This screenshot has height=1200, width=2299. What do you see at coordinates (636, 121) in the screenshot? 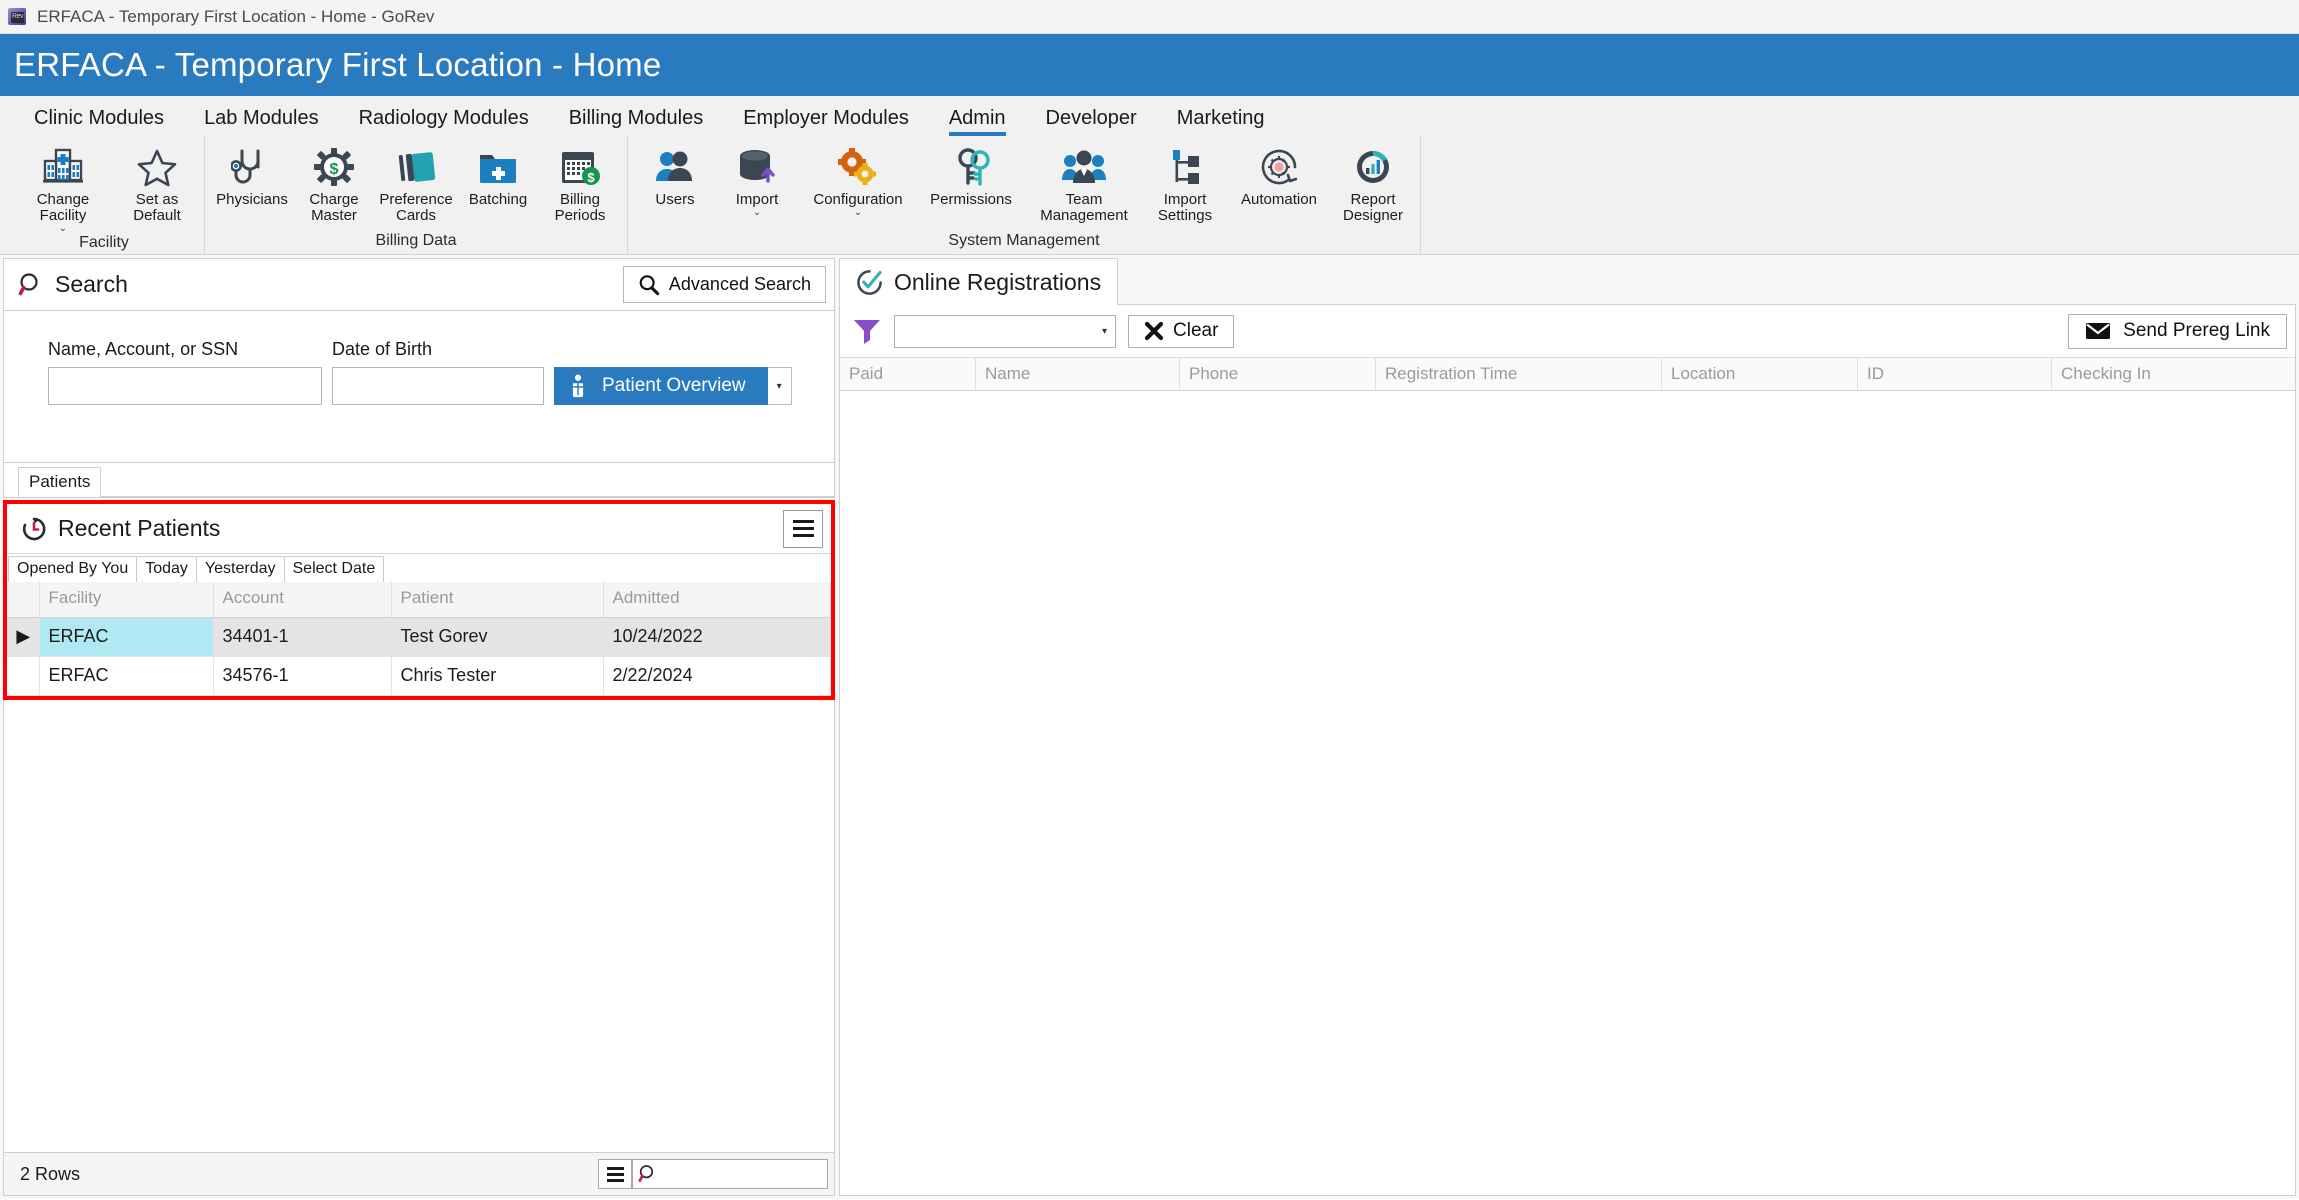
I see `ribbon-tab-billing-modules: Billing Modules` at bounding box center [636, 121].